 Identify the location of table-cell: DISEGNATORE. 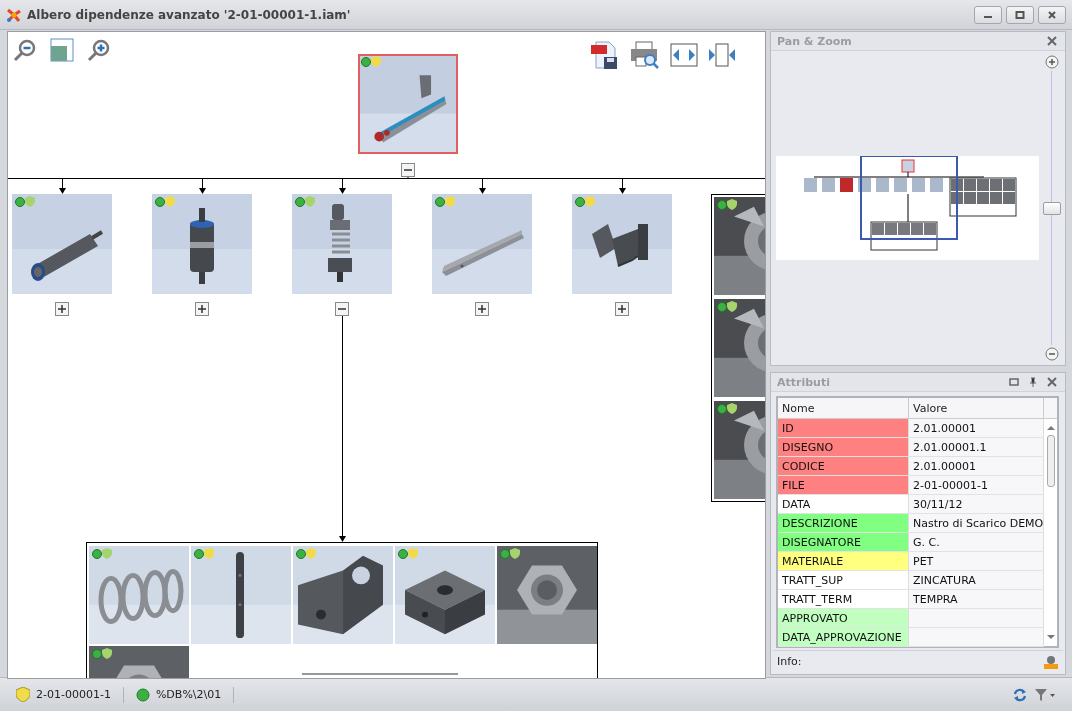
(843, 542).